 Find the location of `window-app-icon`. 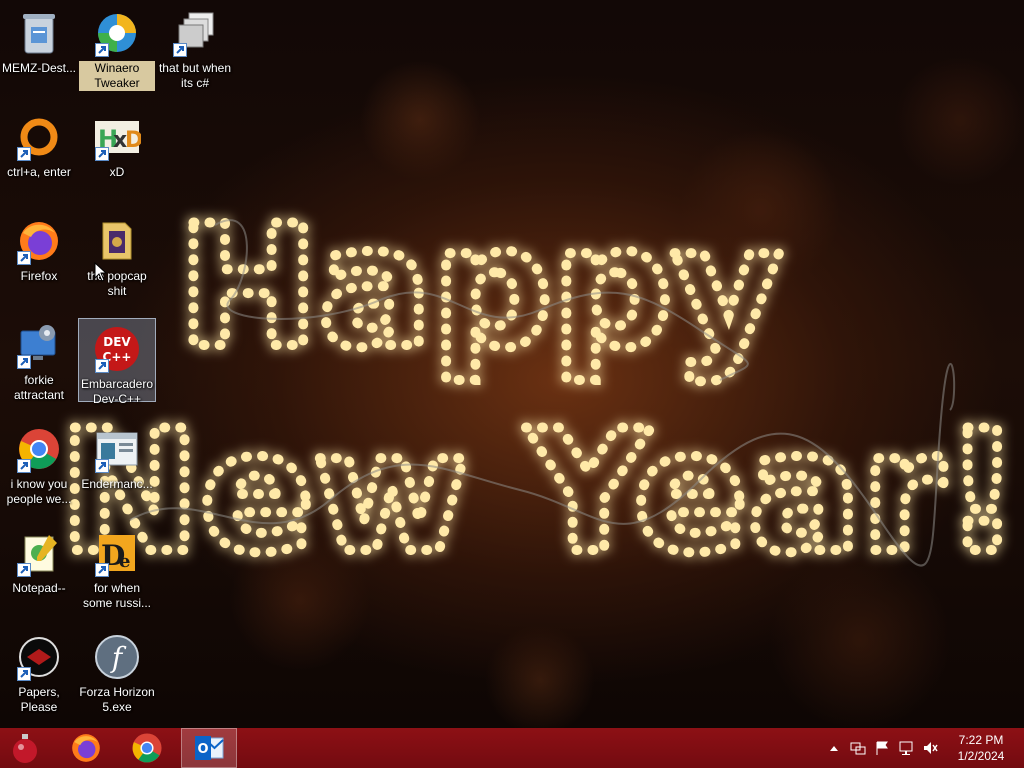

window-app-icon is located at coordinates (117, 449).